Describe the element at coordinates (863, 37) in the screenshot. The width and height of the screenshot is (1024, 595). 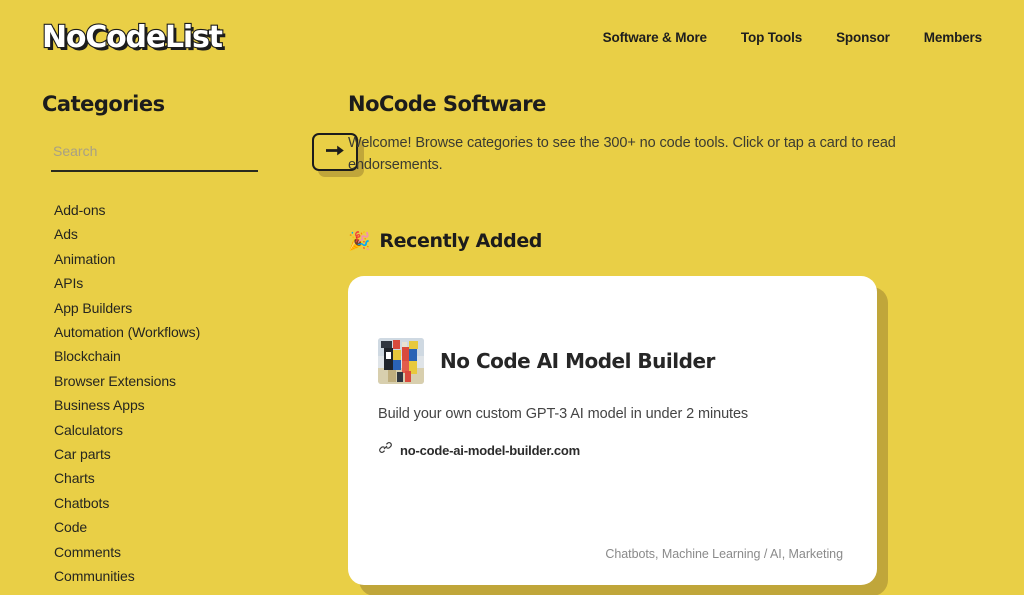
I see `nav-item-sponsor: Sponsor` at that location.